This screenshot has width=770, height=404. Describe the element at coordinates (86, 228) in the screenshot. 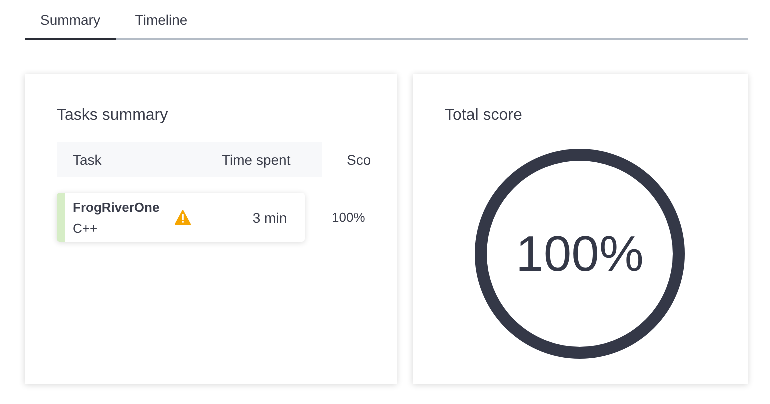

I see `task-language: C++` at that location.